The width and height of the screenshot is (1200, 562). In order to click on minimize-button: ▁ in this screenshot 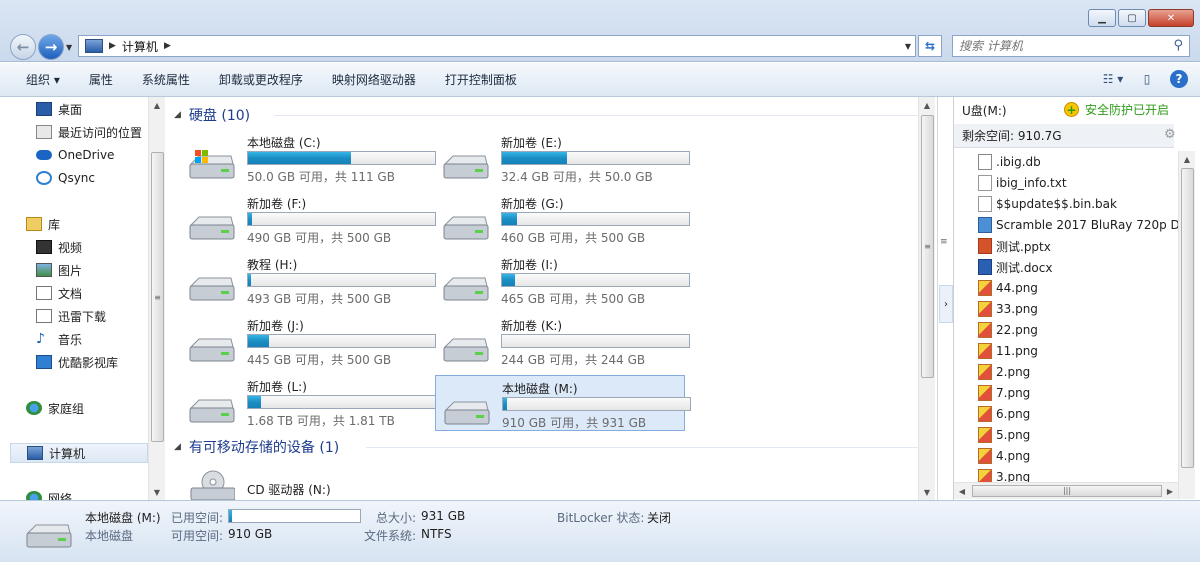, I will do `click(1102, 18)`.